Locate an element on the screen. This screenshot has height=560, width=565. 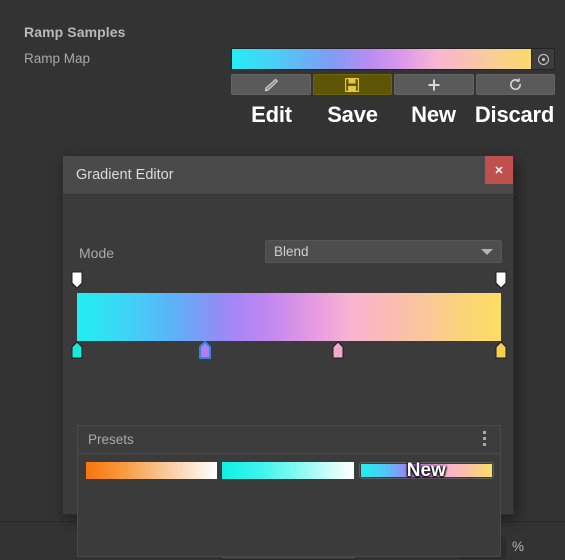
chevron-down-icon is located at coordinates (487, 252).